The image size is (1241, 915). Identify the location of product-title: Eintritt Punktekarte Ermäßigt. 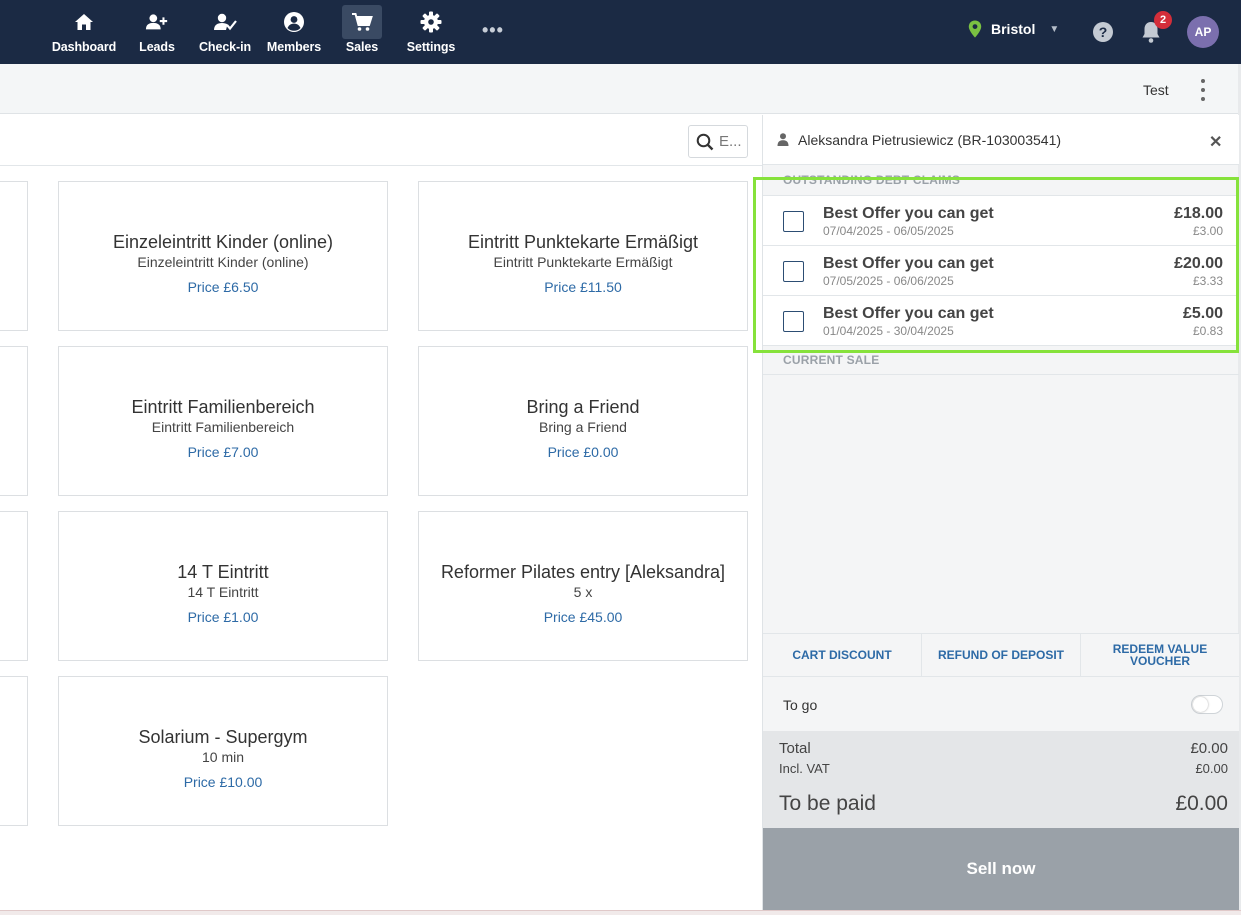
(583, 242).